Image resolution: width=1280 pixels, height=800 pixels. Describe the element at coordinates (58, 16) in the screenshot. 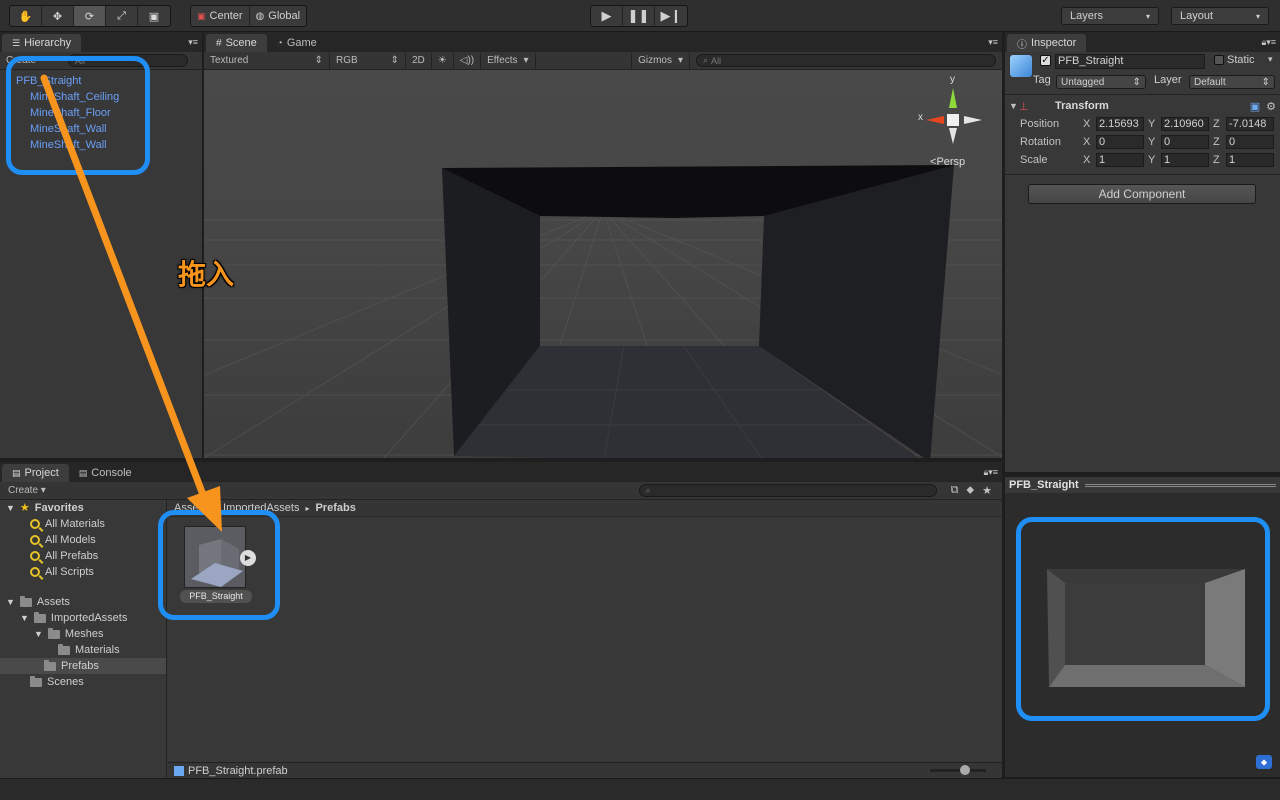

I see `move-tool-button: ✥` at that location.